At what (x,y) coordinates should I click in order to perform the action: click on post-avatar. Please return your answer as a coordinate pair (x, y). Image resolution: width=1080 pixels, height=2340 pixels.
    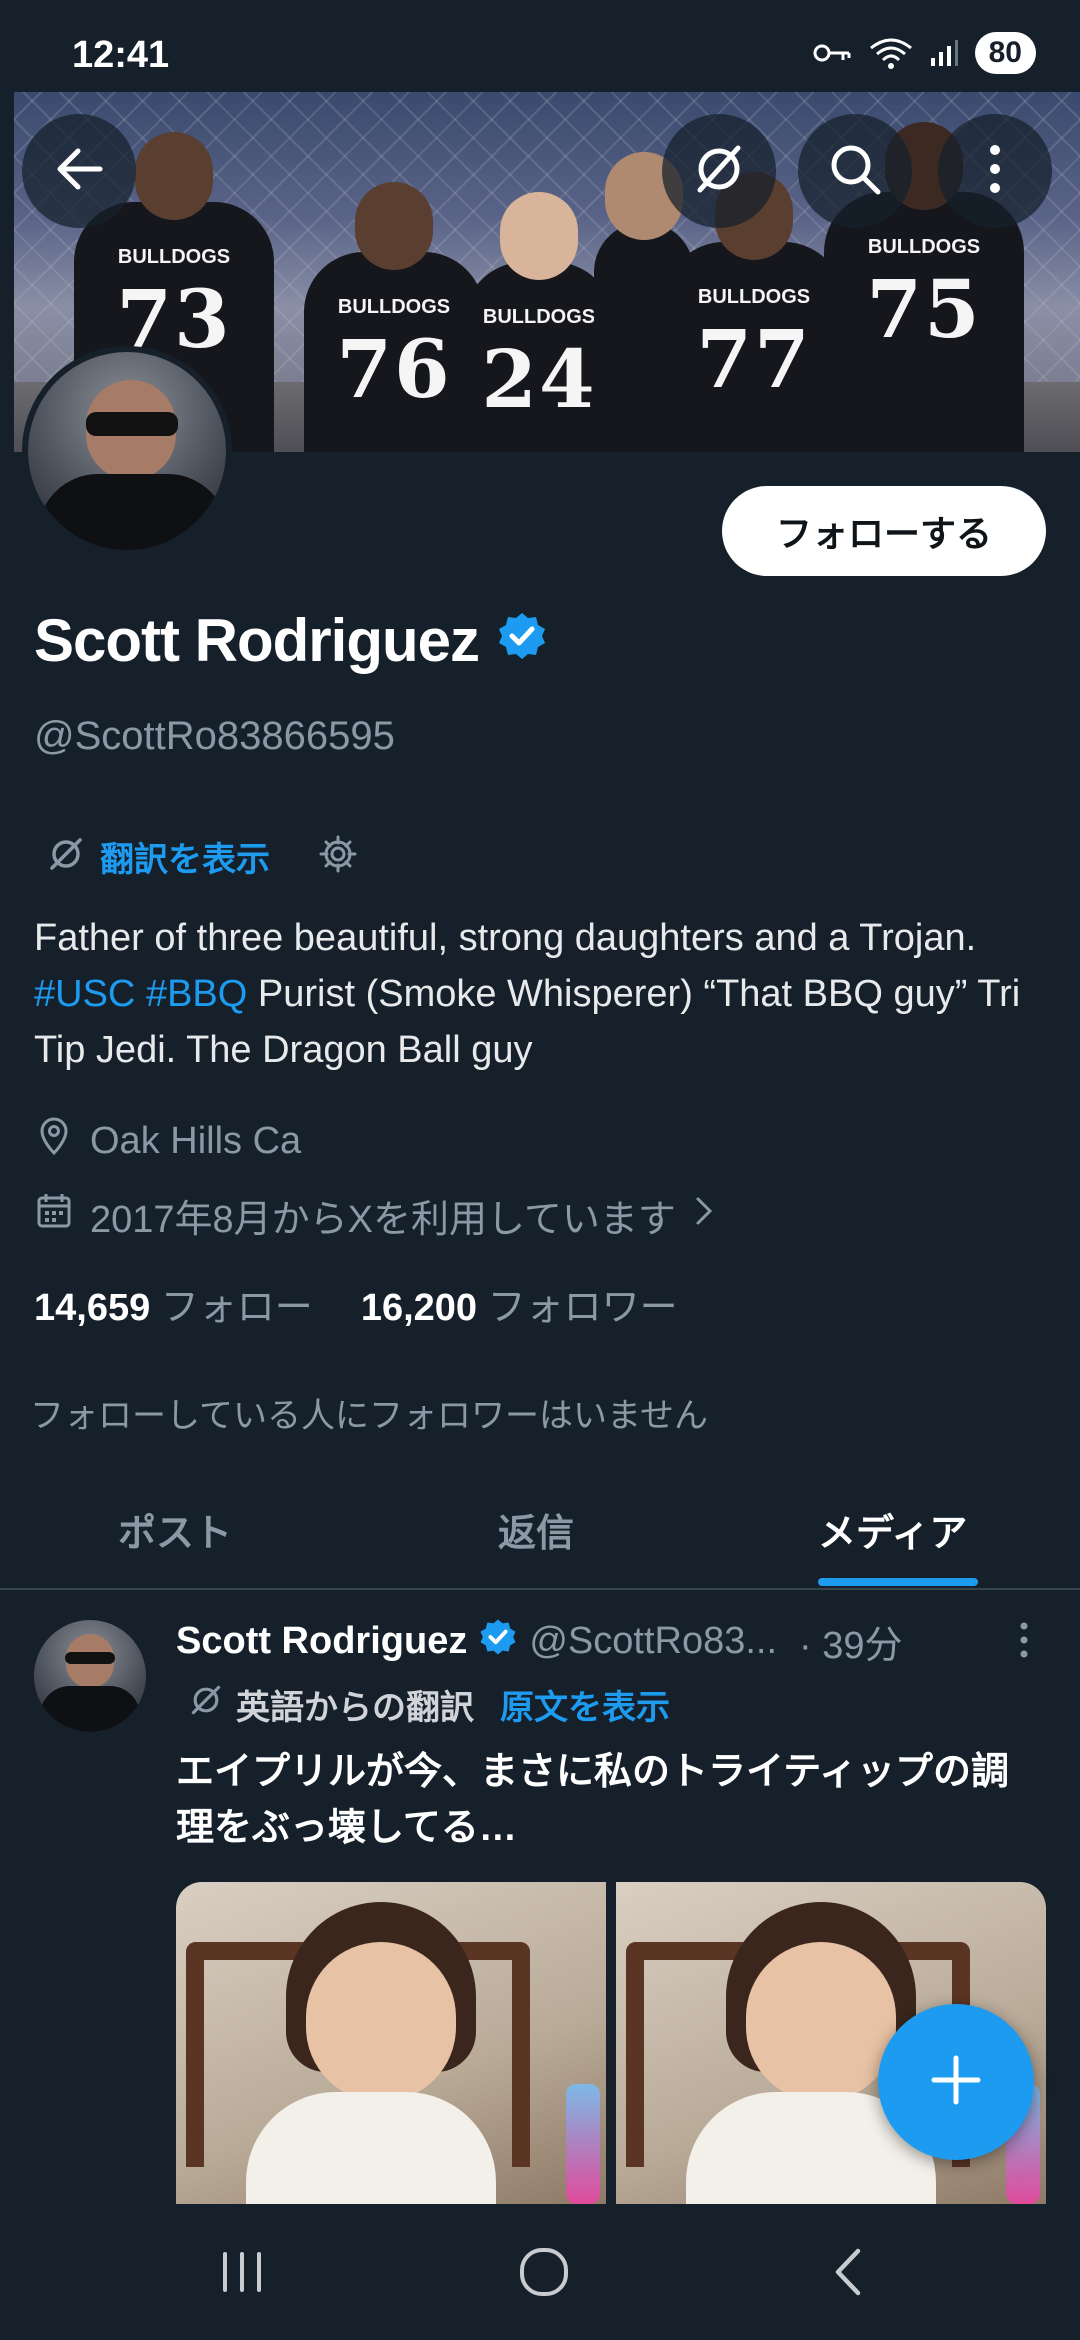
    Looking at the image, I should click on (90, 1676).